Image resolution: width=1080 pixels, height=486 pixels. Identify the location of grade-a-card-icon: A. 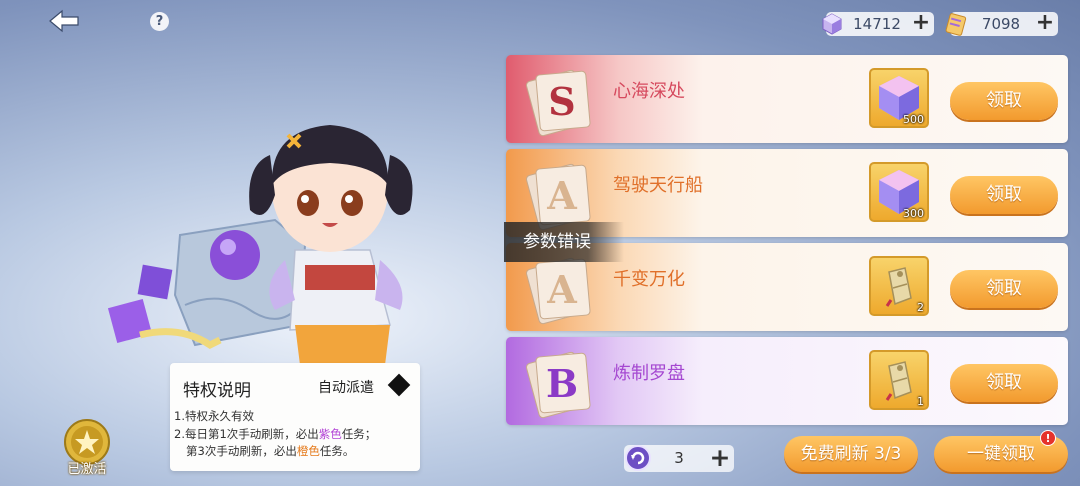
(558, 291).